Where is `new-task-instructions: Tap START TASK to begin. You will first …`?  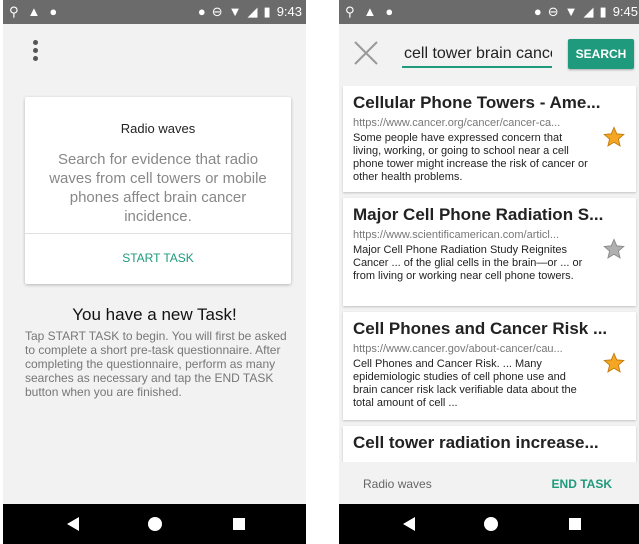
new-task-instructions: Tap START TASK to begin. You will first … is located at coordinates (156, 364).